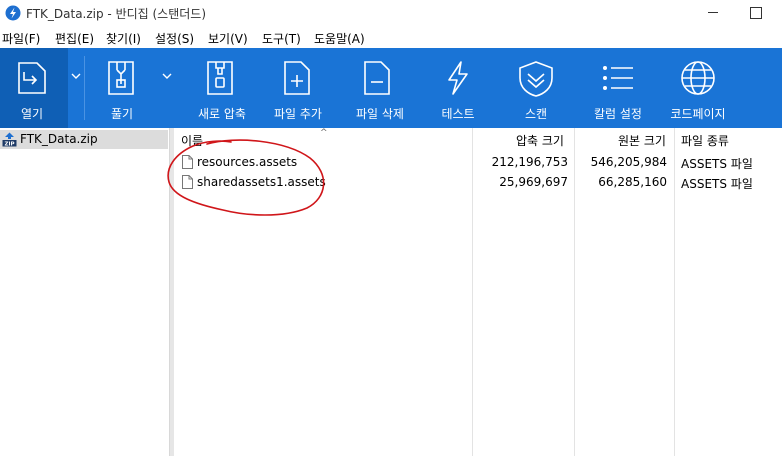 The image size is (782, 456). I want to click on delete-file-button: 파일 삭제, so click(376, 88).